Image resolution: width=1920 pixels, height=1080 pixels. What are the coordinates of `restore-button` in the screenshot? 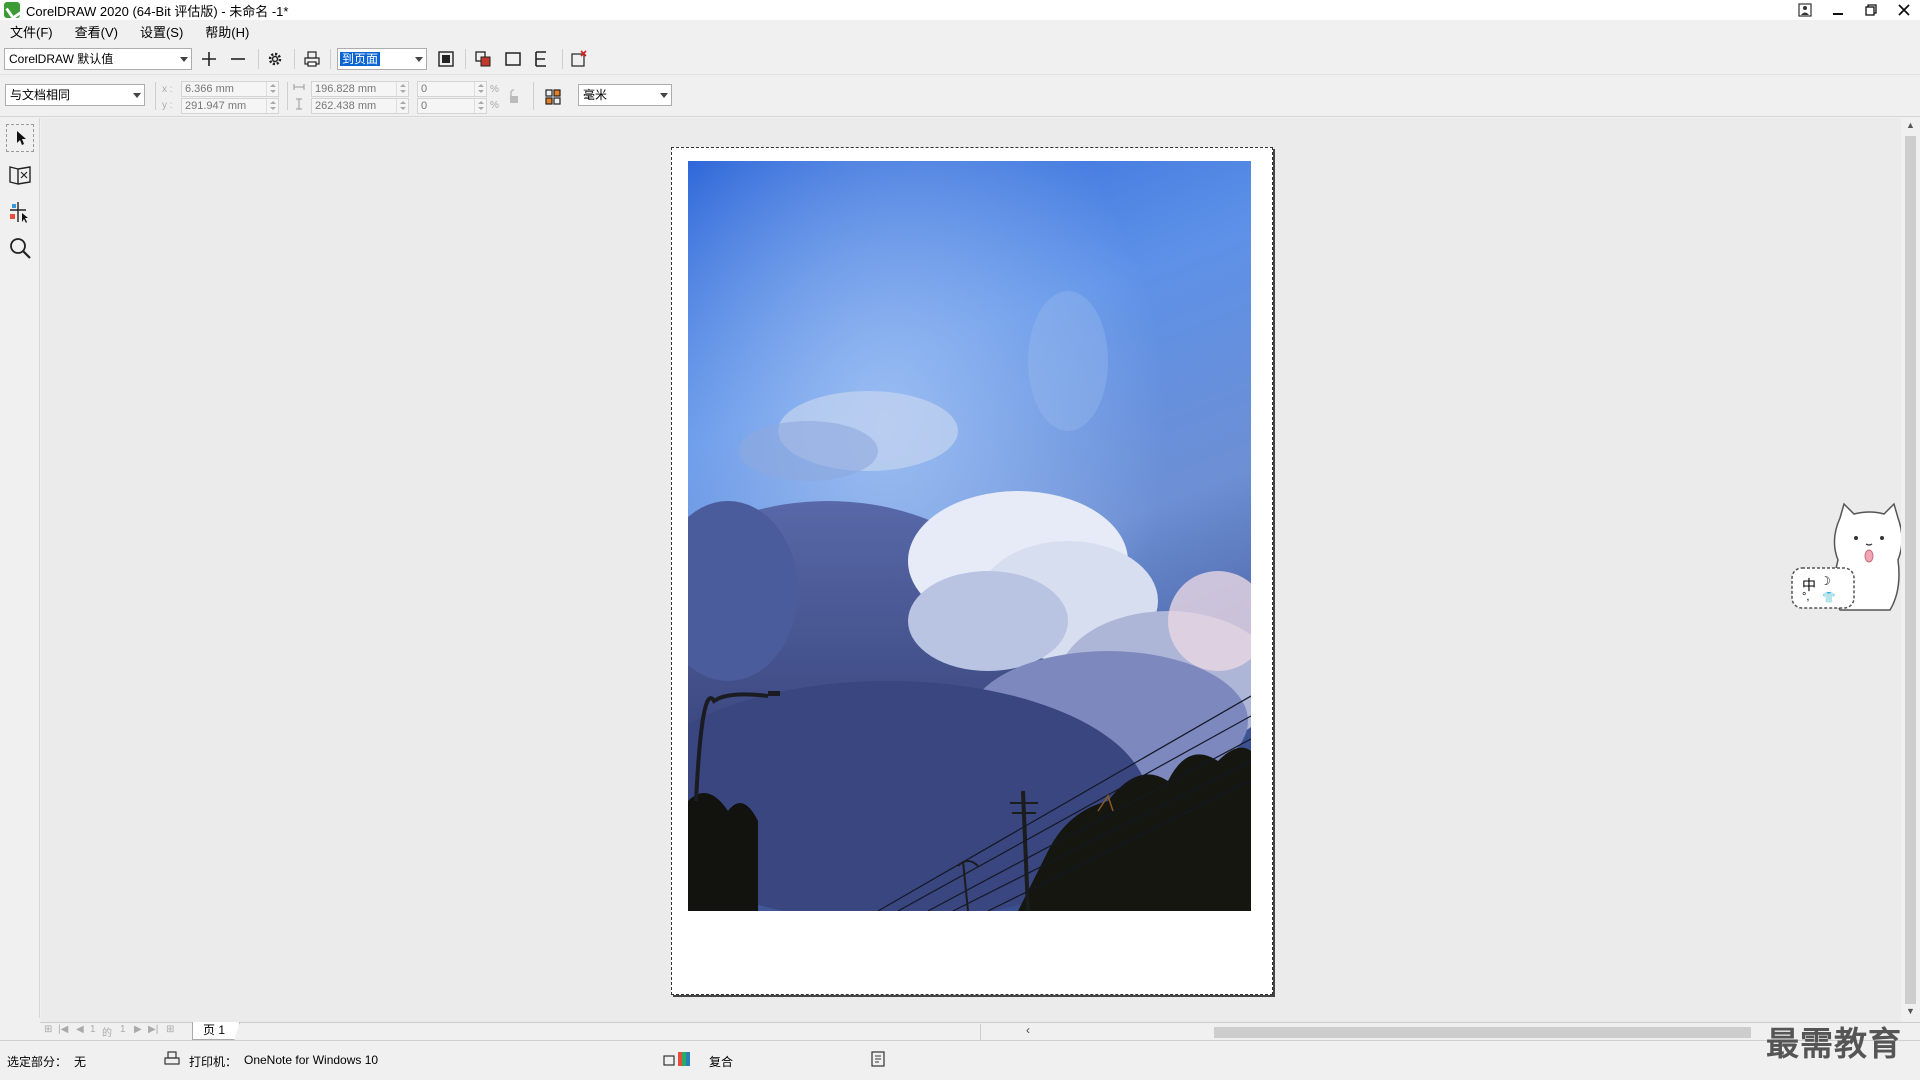 It's located at (1870, 10).